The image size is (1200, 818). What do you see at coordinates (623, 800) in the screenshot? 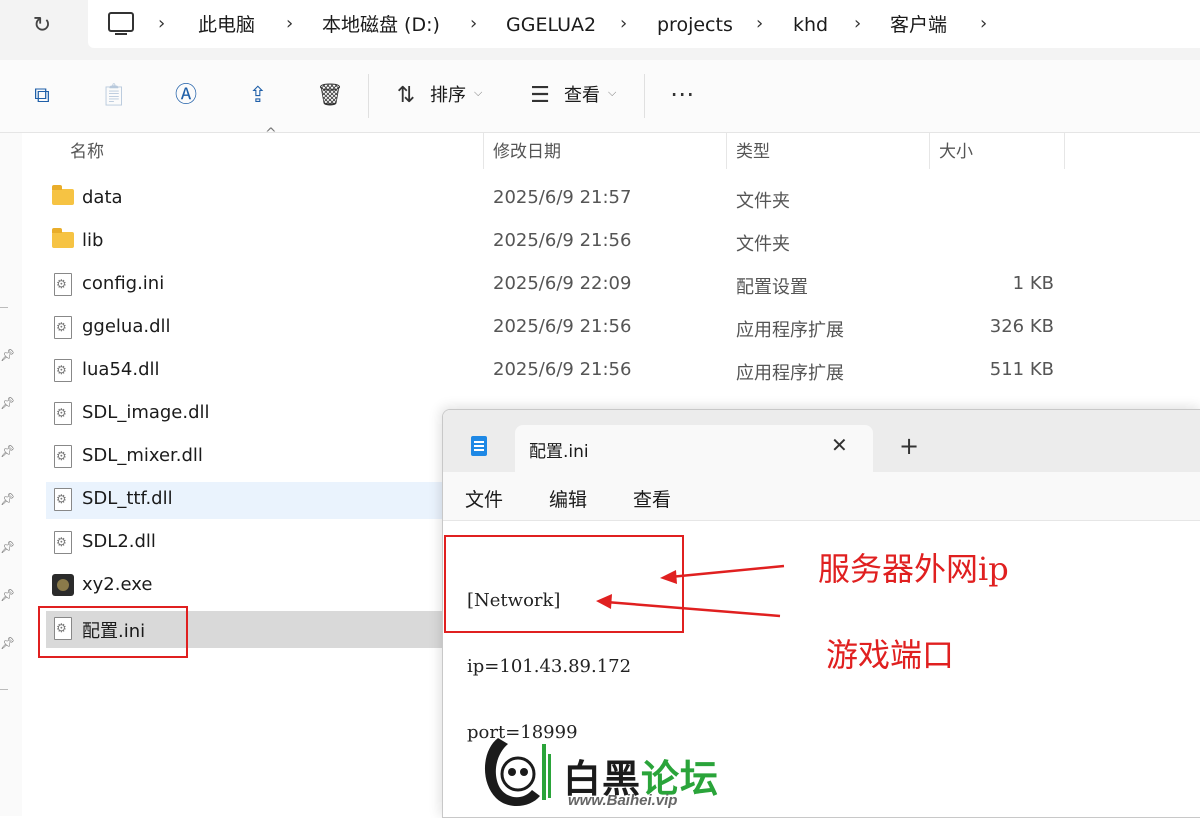
I see `watermark-url: www.Baihei.vip` at bounding box center [623, 800].